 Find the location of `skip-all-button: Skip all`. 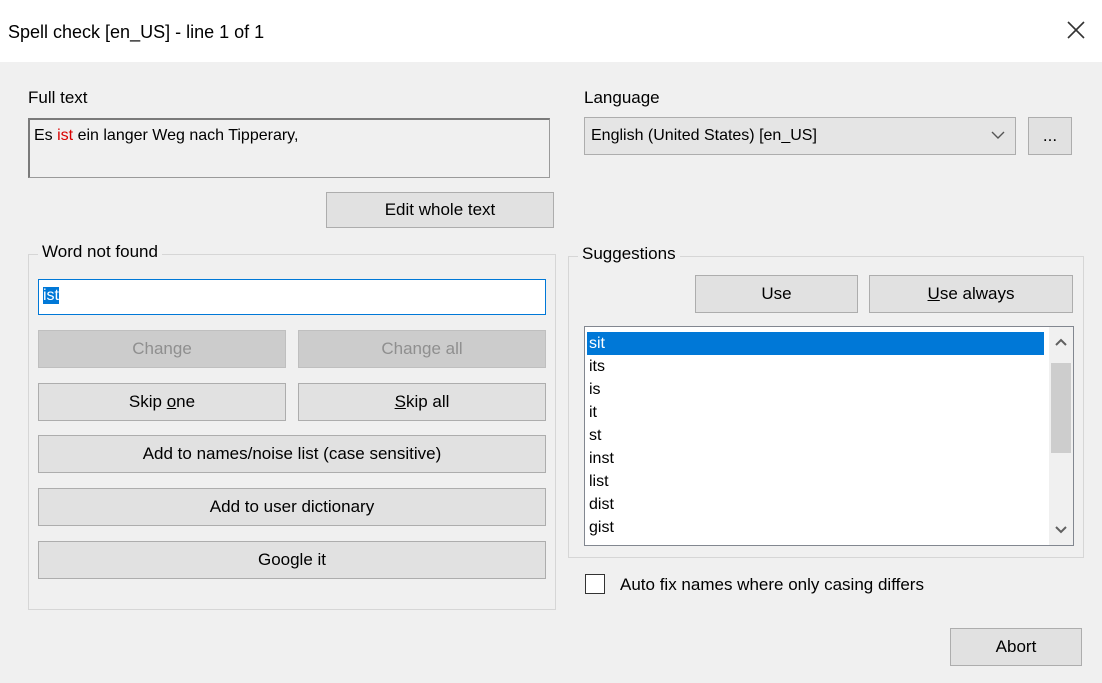

skip-all-button: Skip all is located at coordinates (422, 402).